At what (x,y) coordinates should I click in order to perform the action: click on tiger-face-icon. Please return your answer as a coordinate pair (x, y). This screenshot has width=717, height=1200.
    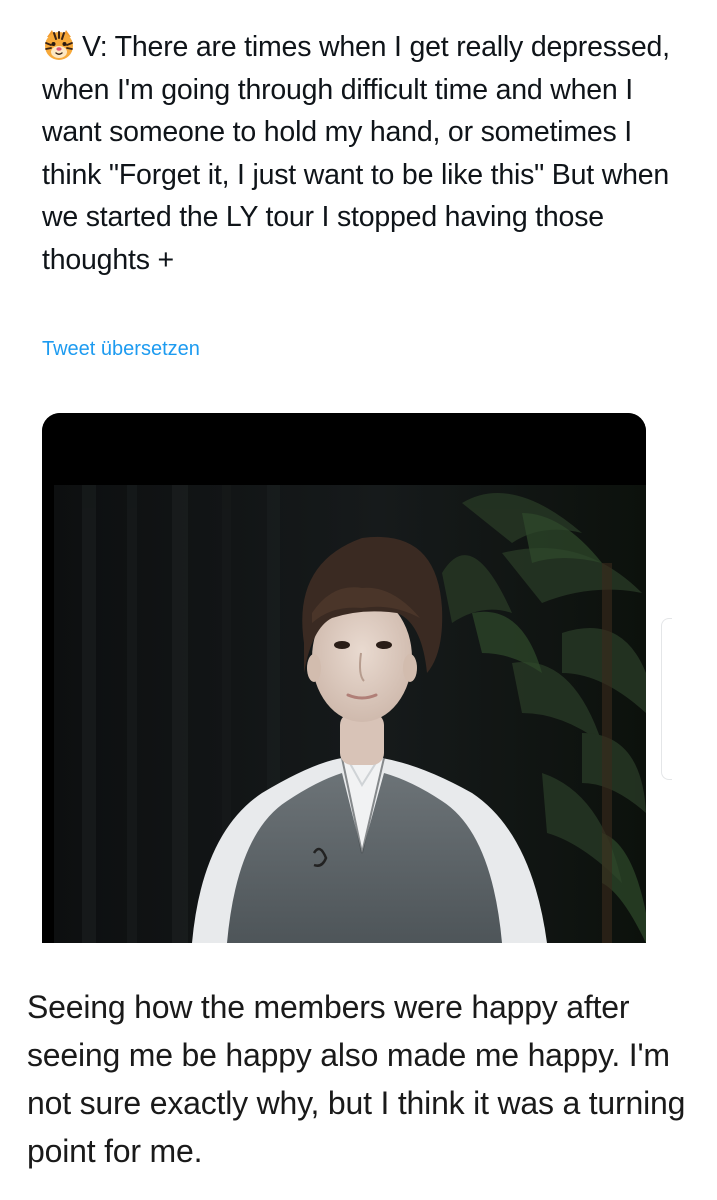
    Looking at the image, I should click on (59, 45).